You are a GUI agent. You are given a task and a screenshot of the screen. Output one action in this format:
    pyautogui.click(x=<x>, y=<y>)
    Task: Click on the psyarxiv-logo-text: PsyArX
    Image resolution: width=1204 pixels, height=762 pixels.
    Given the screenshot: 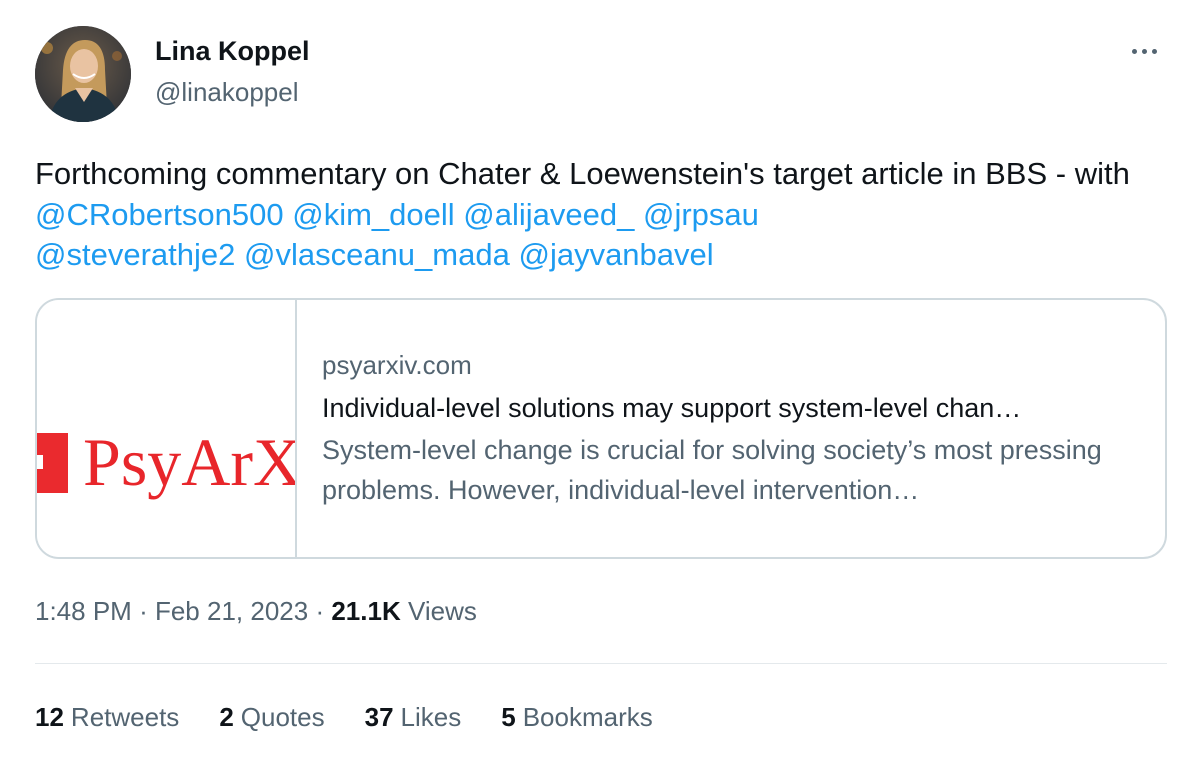 What is the action you would take?
    pyautogui.click(x=190, y=462)
    